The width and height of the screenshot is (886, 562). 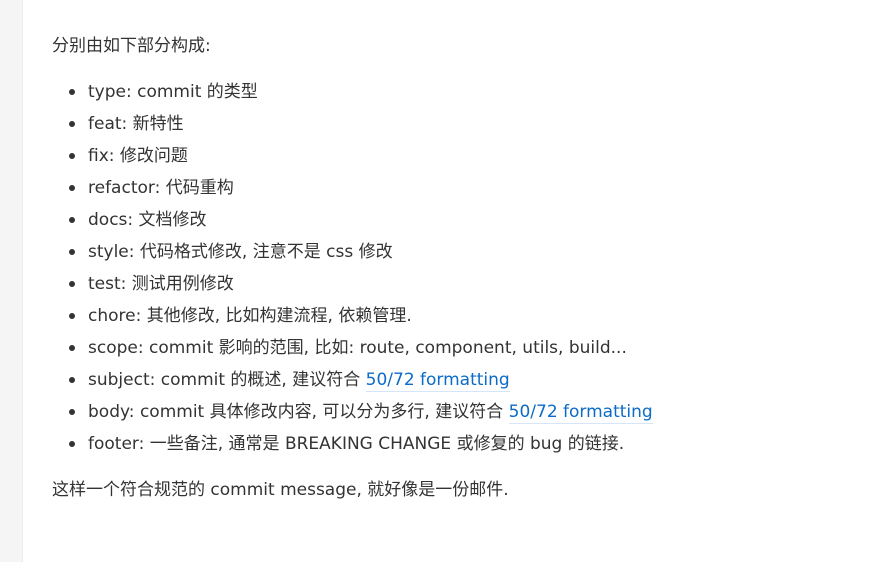 I want to click on item-description: commit 具体修改内容, 可以分为多行, 建议符合, so click(x=321, y=412).